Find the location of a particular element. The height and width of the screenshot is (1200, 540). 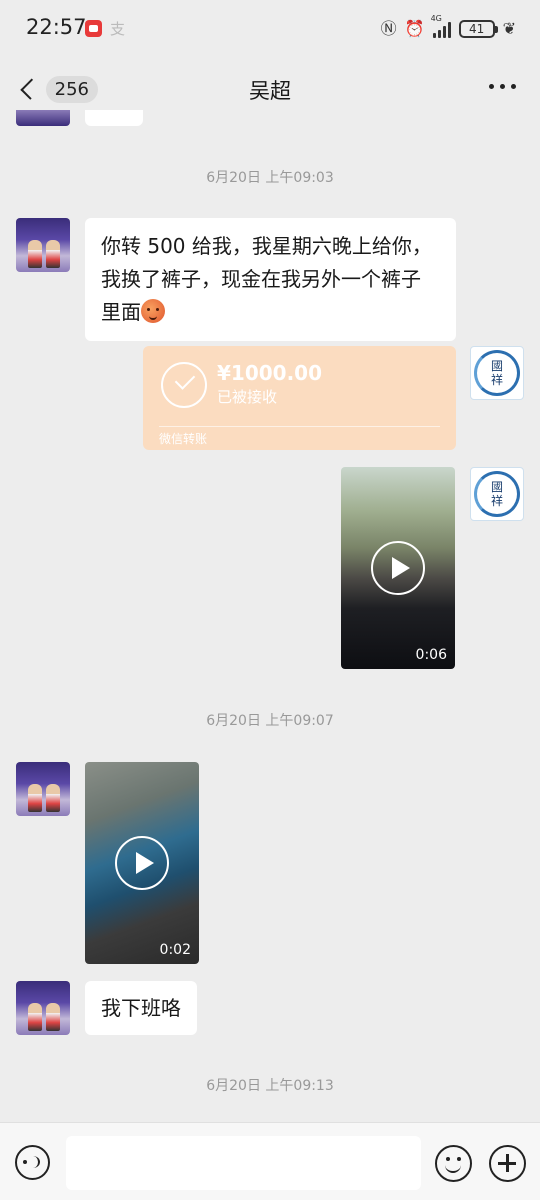

unread-count-badge: 256 is located at coordinates (71, 89).